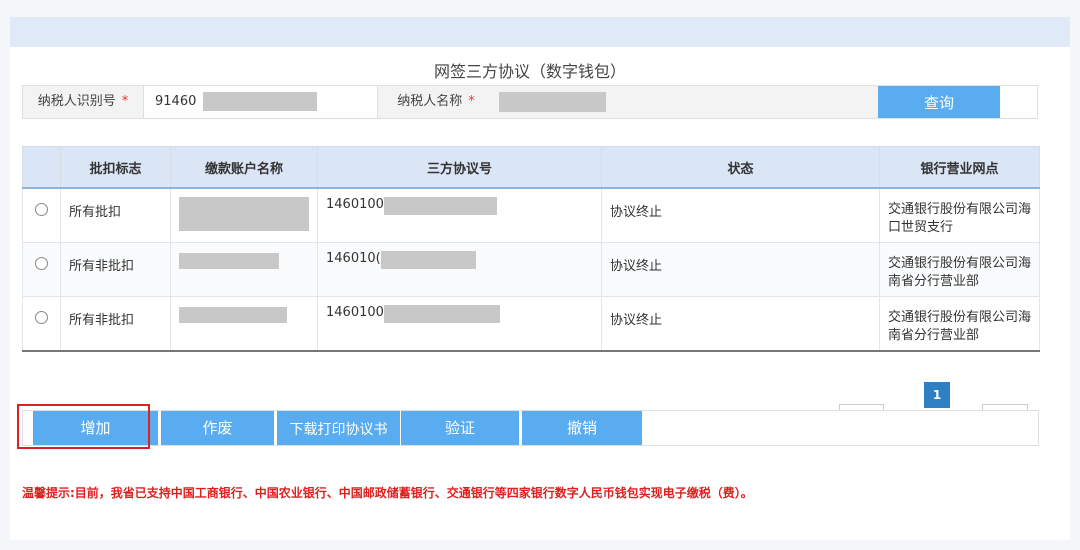 This screenshot has width=1080, height=550. I want to click on col-branch: 银行营业网点, so click(959, 167).